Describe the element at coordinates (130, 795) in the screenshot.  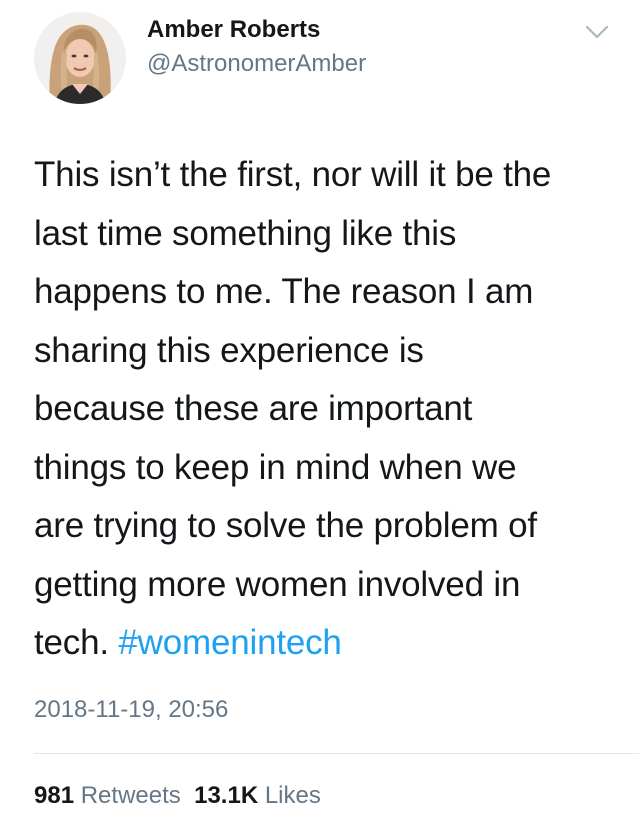
I see `retweets-label: Retweets` at that location.